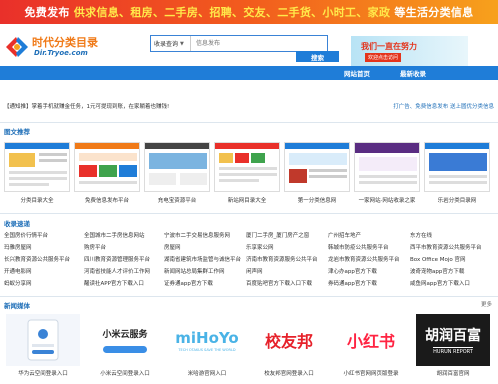  I want to click on link-item: 龙岩市教育资源公共服务平台, so click(368, 259).